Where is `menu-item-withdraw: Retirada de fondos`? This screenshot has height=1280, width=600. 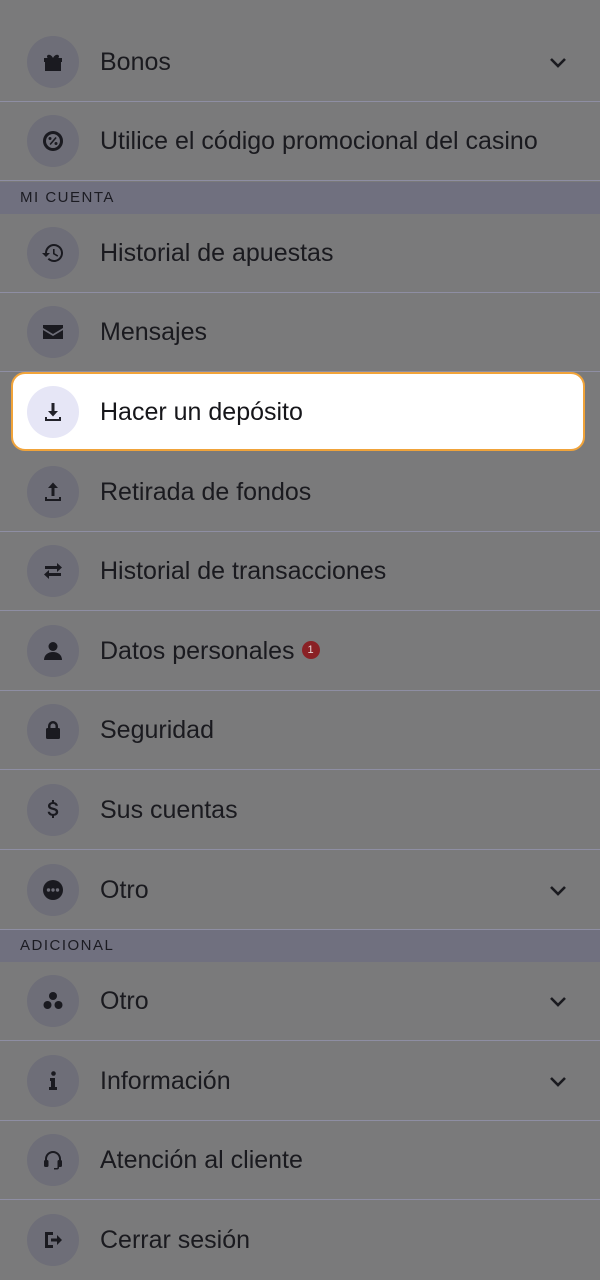
menu-item-withdraw: Retirada de fondos is located at coordinates (300, 492).